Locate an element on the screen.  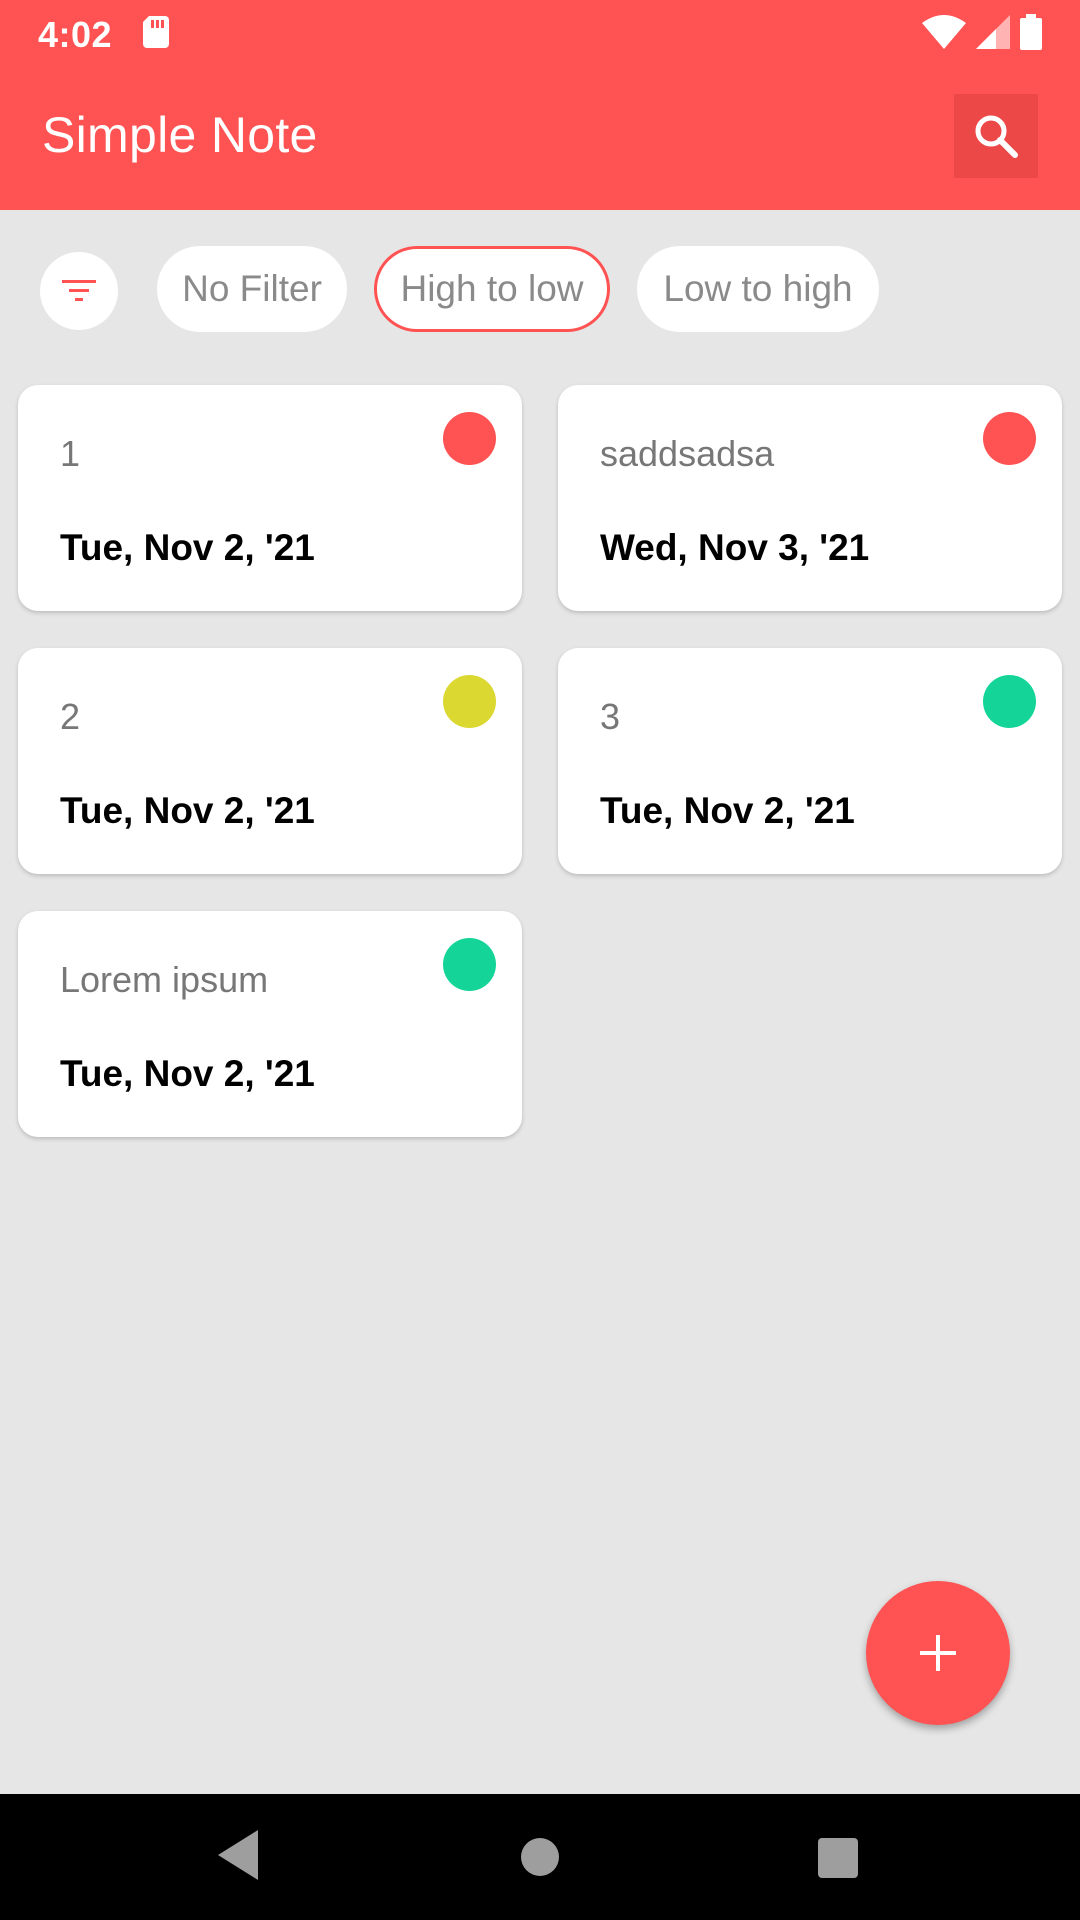
status-time: 4:02 is located at coordinates (75, 34).